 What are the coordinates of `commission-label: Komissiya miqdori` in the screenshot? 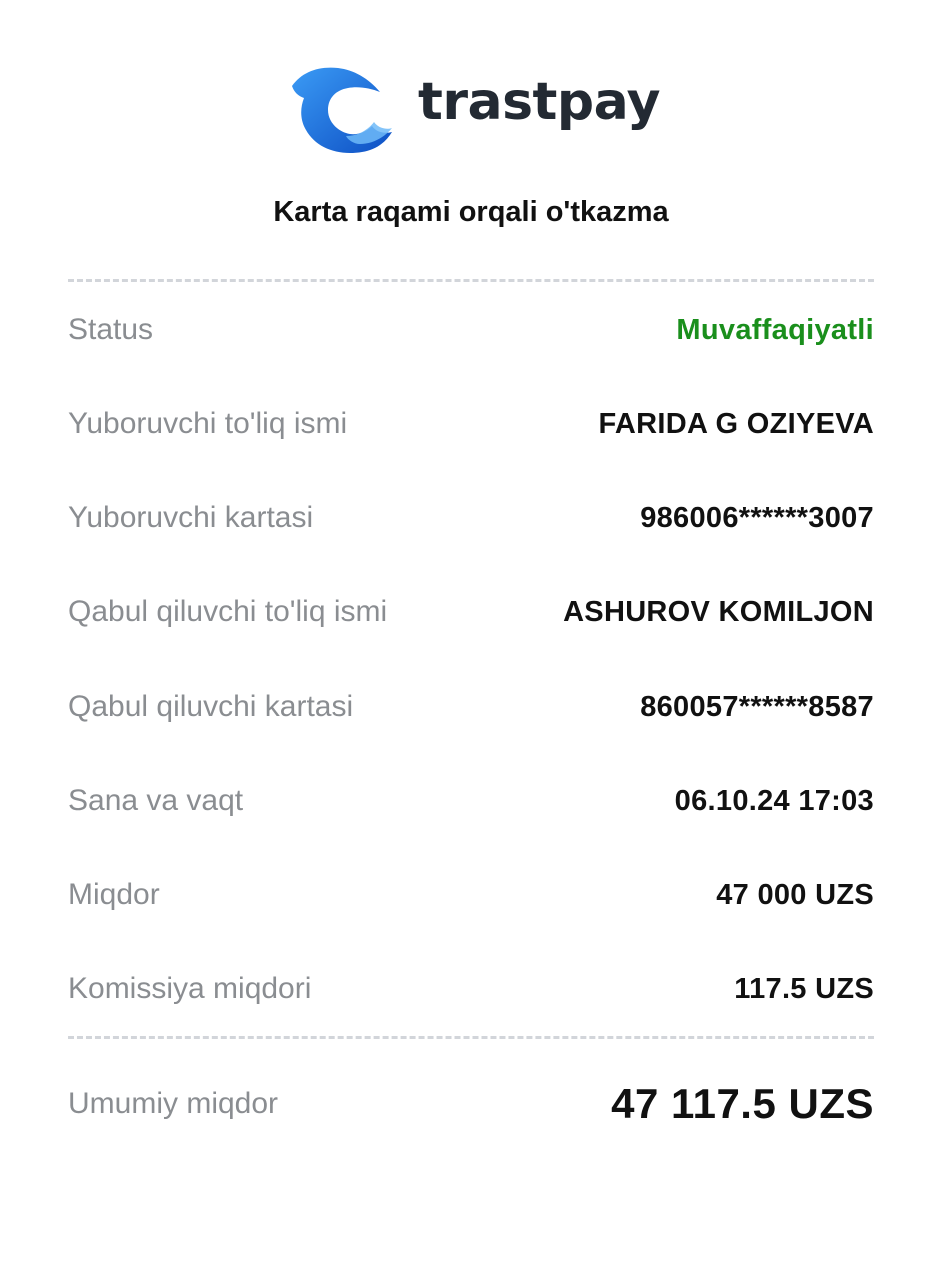 It's located at (190, 988).